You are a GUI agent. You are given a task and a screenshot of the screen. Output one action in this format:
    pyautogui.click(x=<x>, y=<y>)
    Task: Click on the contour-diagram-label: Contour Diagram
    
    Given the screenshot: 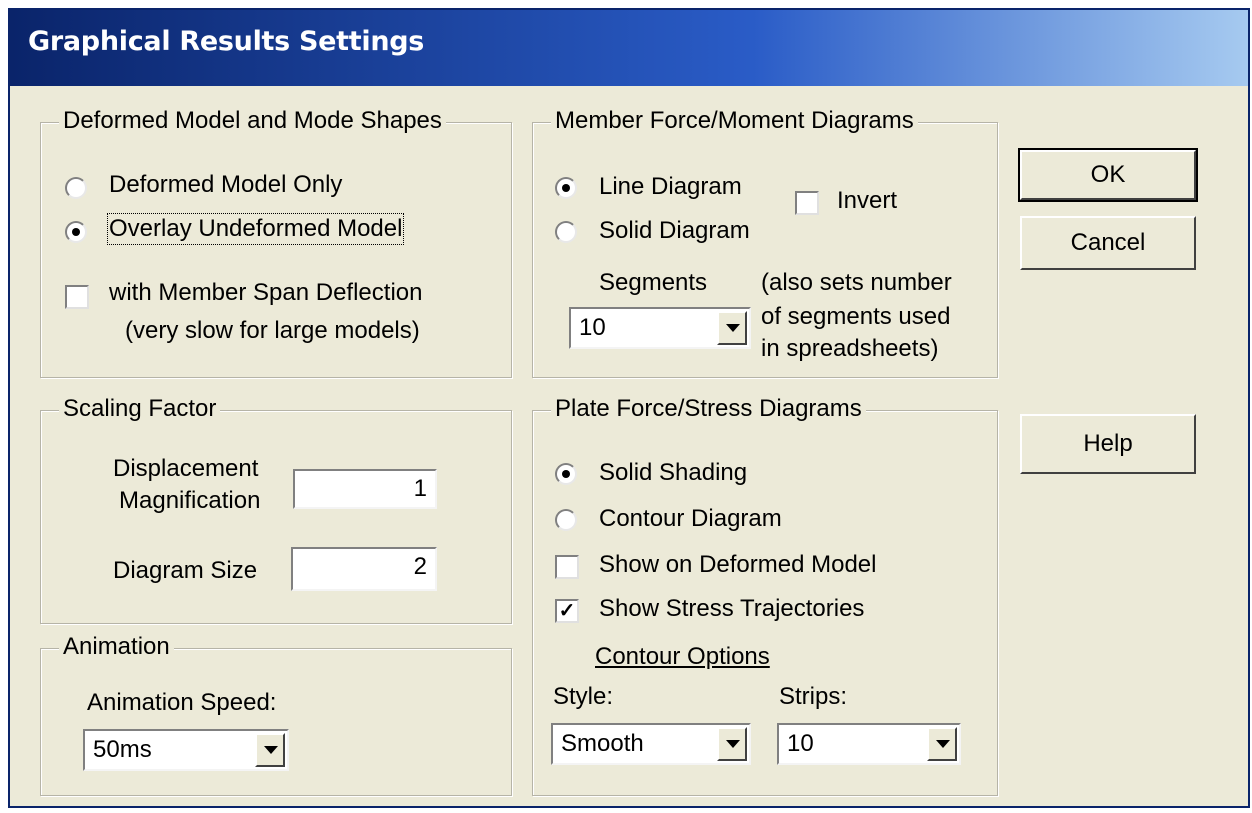 What is the action you would take?
    pyautogui.click(x=690, y=519)
    